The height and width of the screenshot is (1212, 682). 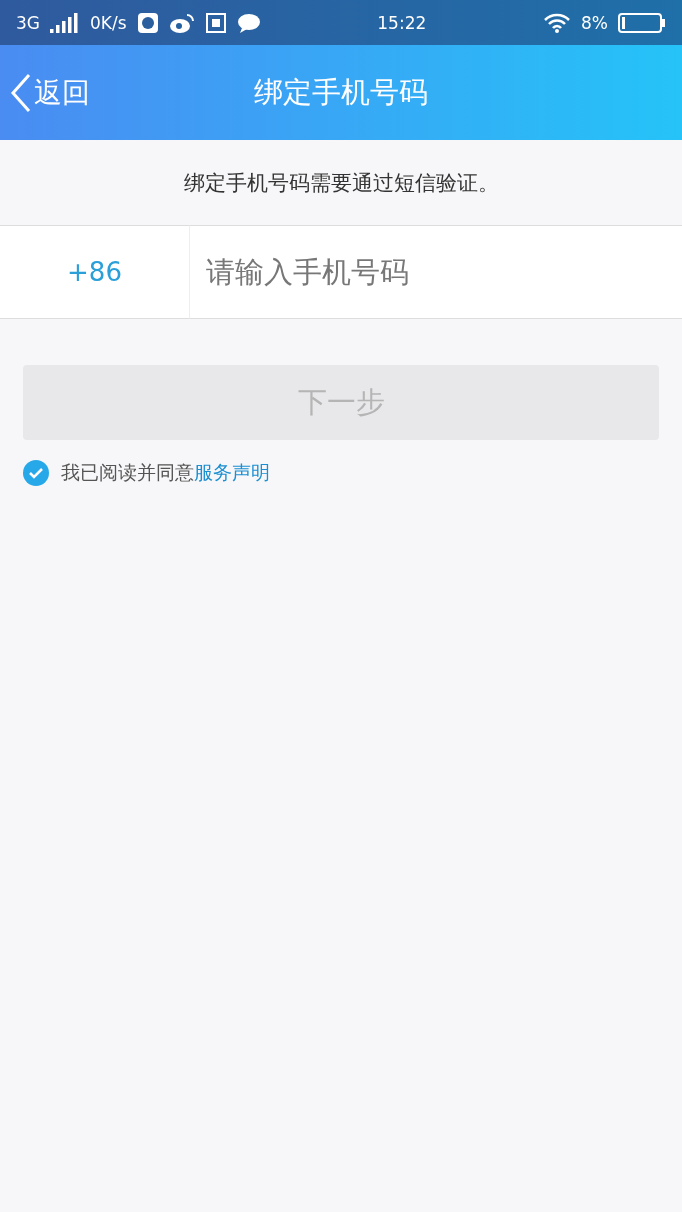 What do you see at coordinates (21, 92) in the screenshot?
I see `chevron-left-icon` at bounding box center [21, 92].